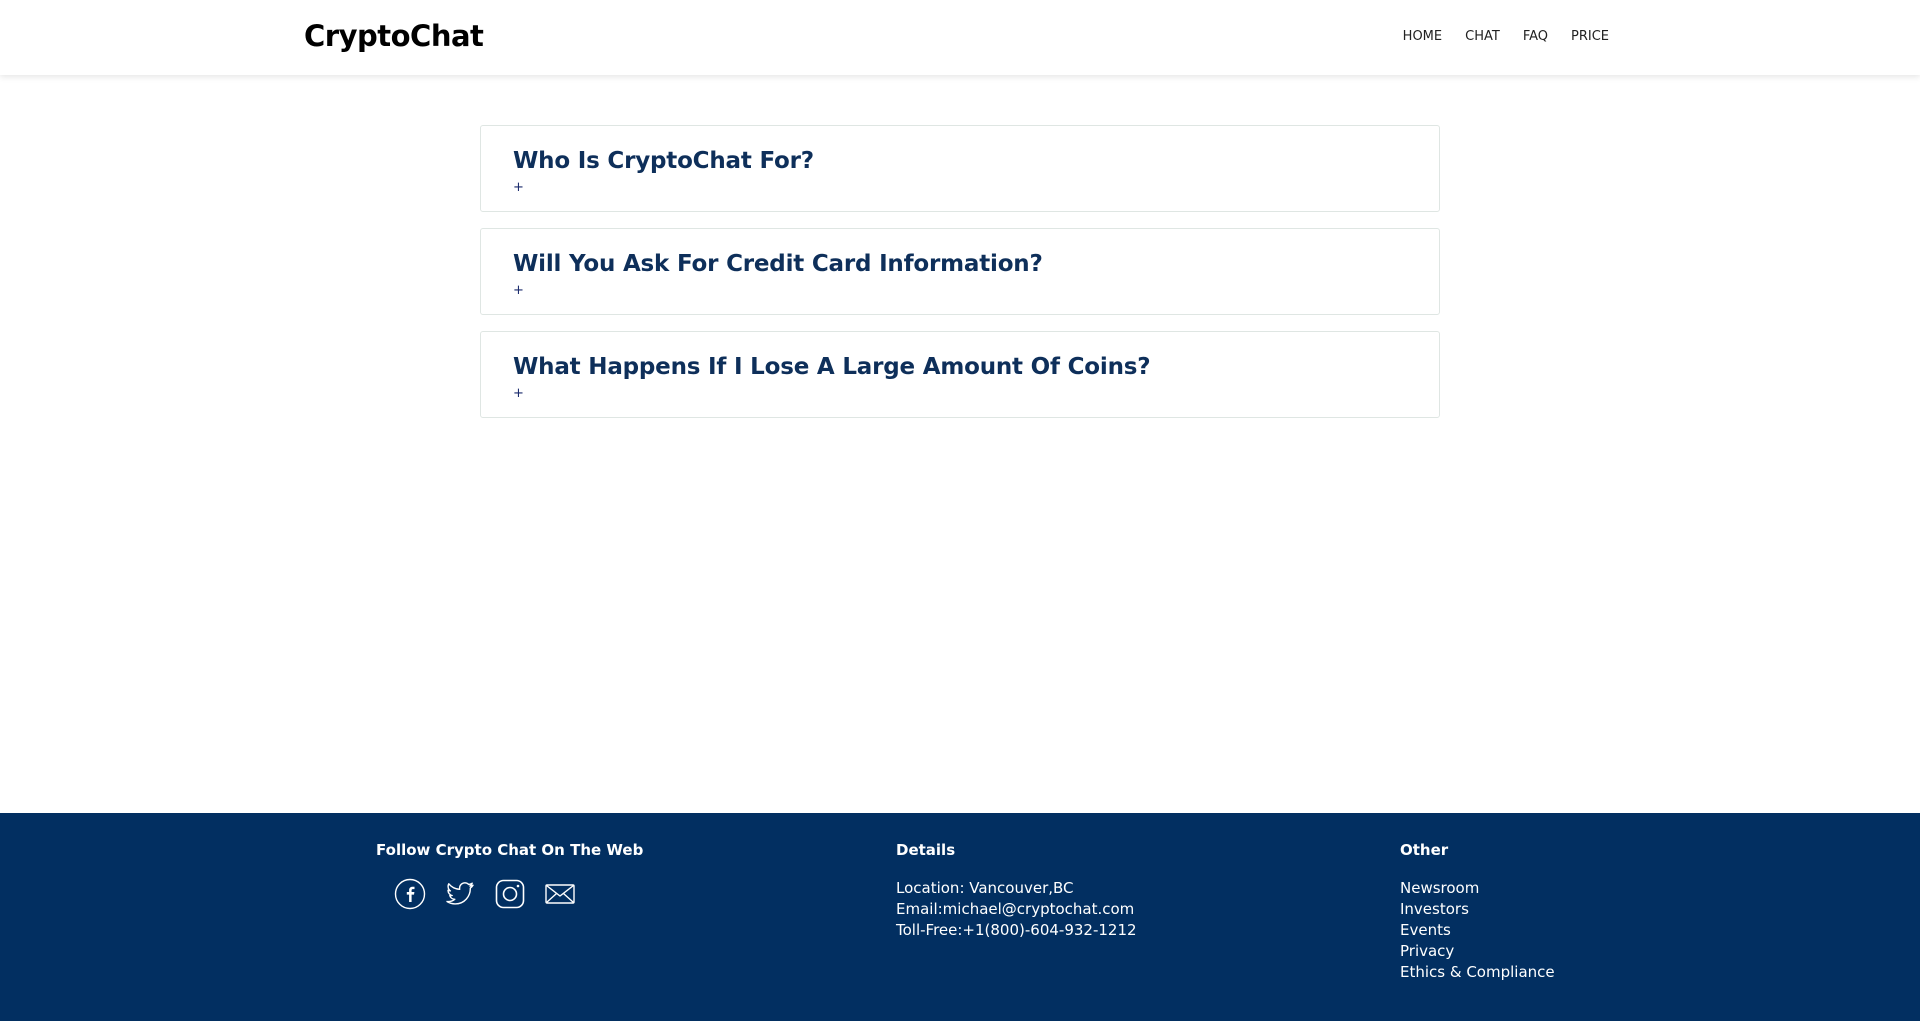  Describe the element at coordinates (510, 894) in the screenshot. I see `instagram-icon` at that location.